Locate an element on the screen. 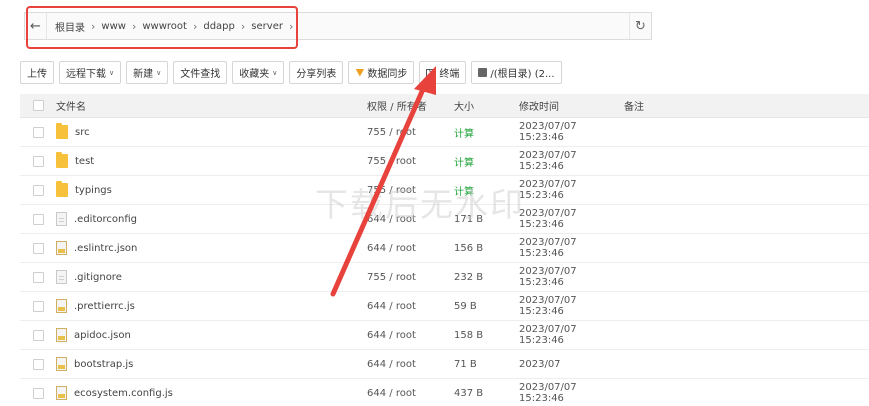  file-size: 158 B is located at coordinates (469, 335).